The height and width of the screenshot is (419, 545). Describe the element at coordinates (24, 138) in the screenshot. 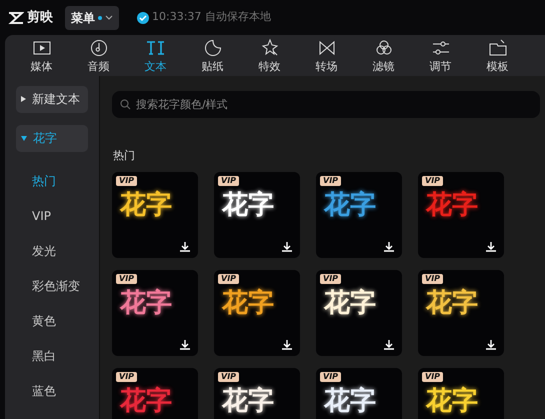

I see `caret-down-icon` at that location.